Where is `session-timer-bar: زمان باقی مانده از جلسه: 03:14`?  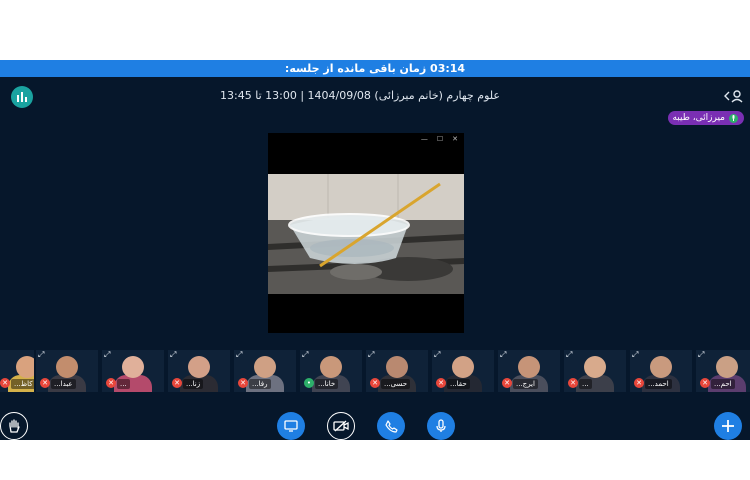
session-timer-bar: زمان باقی مانده از جلسه: 03:14 is located at coordinates (375, 68).